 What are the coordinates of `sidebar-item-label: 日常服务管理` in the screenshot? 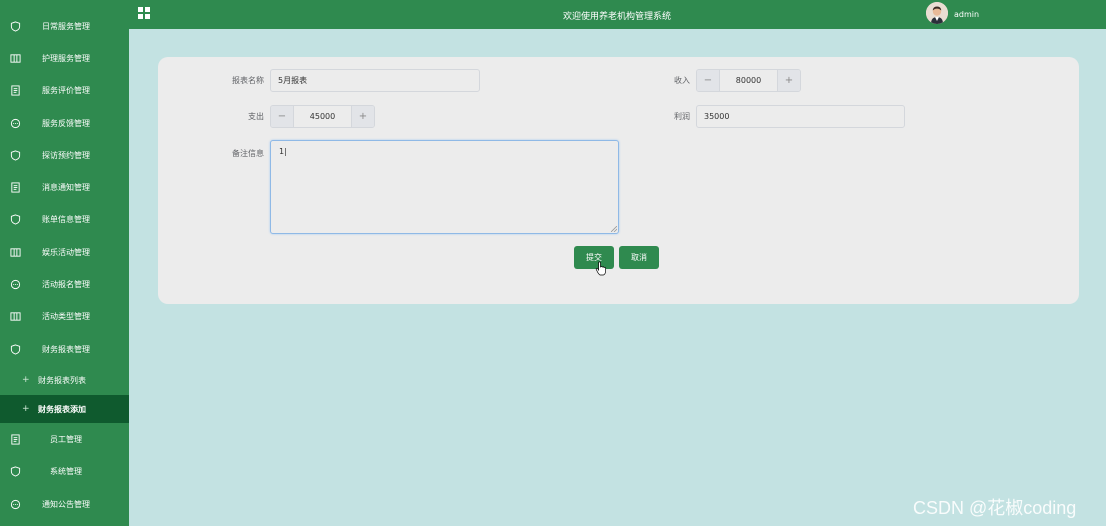 It's located at (66, 26).